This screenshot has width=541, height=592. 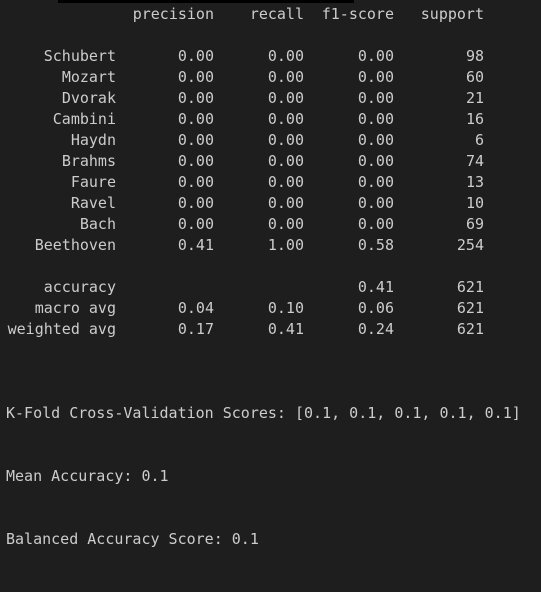 What do you see at coordinates (276, 14) in the screenshot?
I see `header-recall: recall` at bounding box center [276, 14].